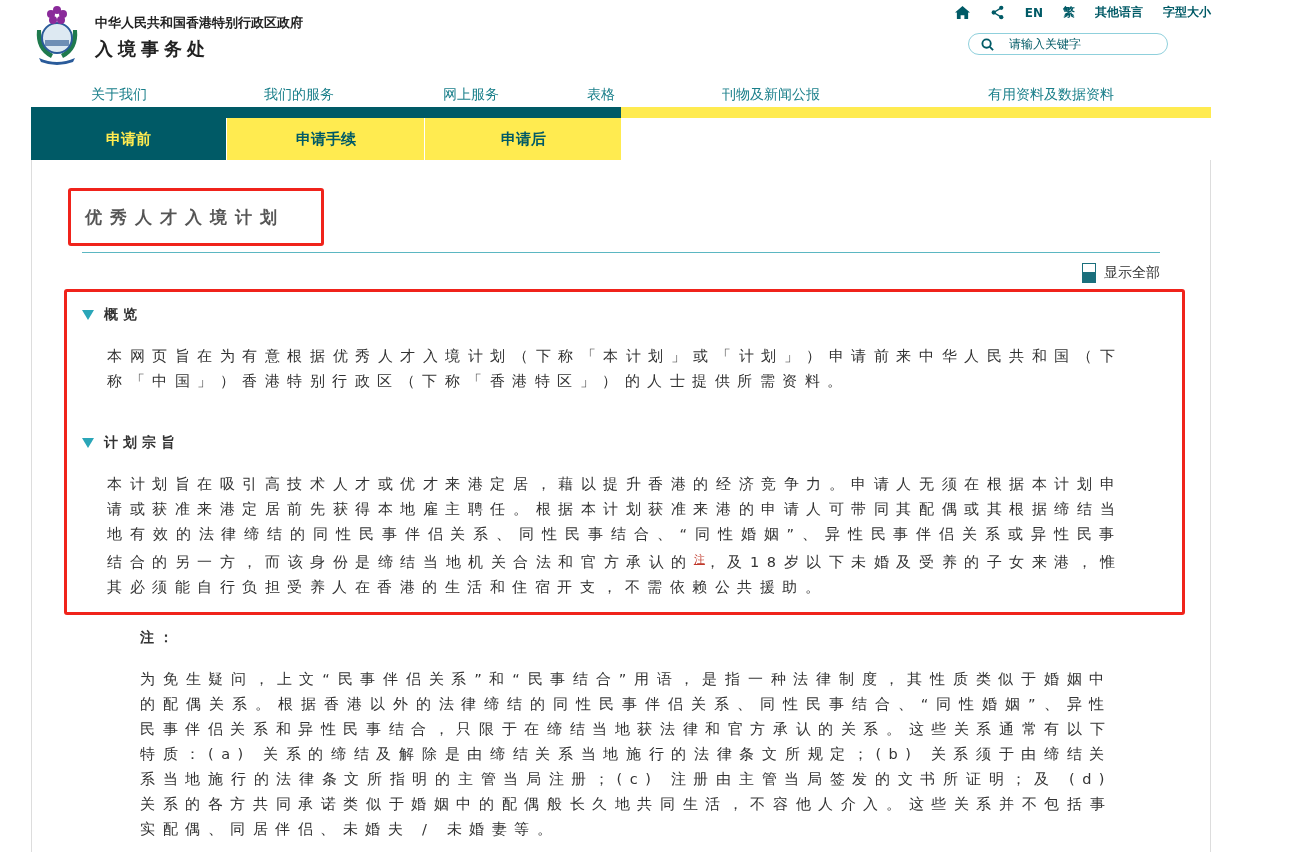 The width and height of the screenshot is (1315, 852). What do you see at coordinates (471, 94) in the screenshot?
I see `nav-link: 网上服务` at bounding box center [471, 94].